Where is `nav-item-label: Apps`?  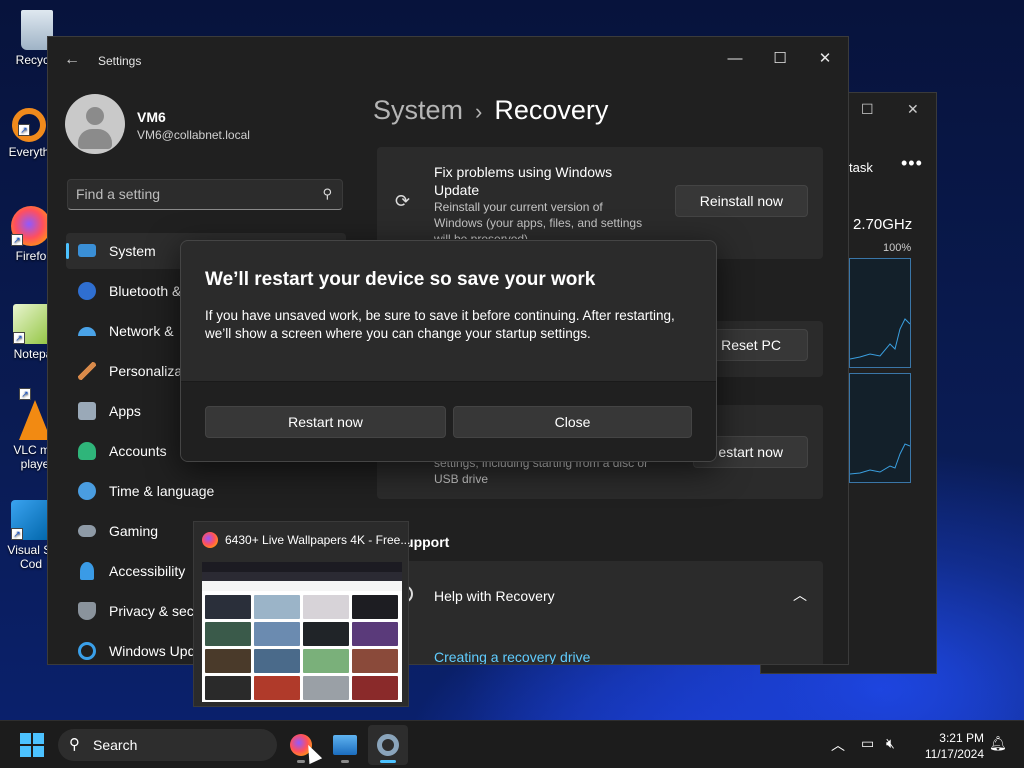
nav-item-label: Apps is located at coordinates (125, 411).